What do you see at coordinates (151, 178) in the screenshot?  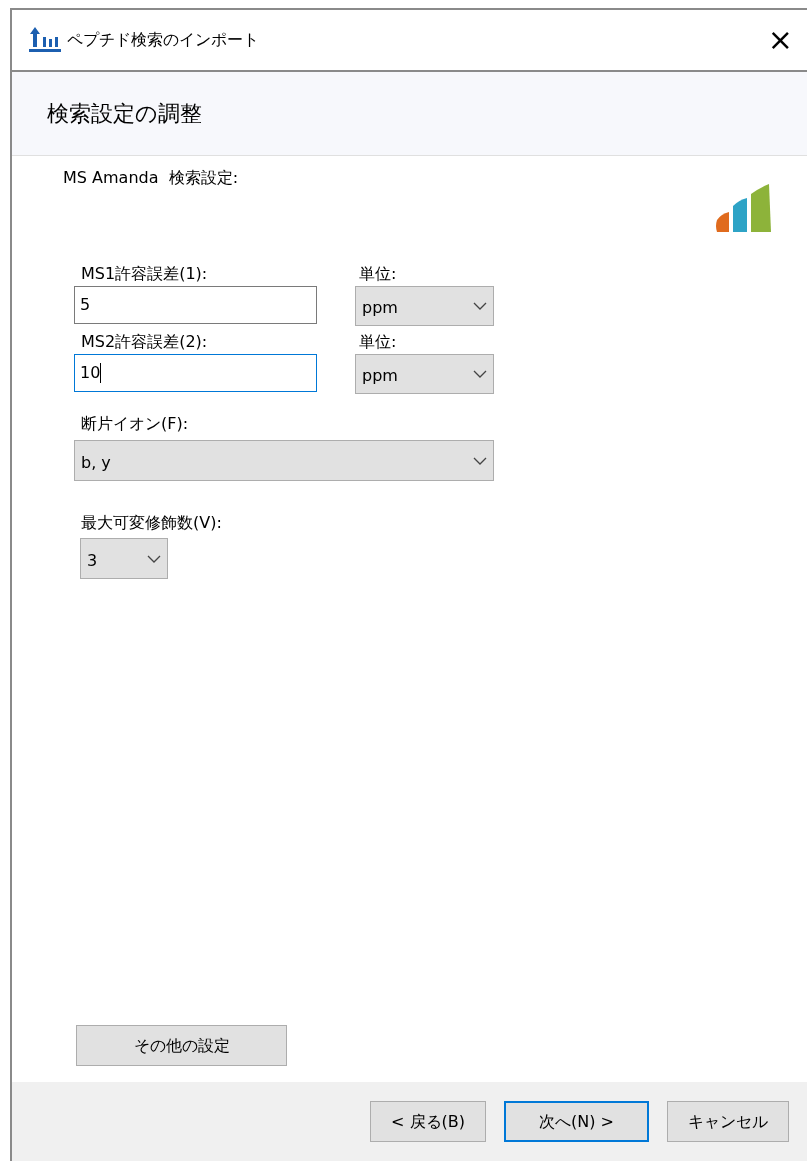 I see `section-title: MS Amanda 検索設定:` at bounding box center [151, 178].